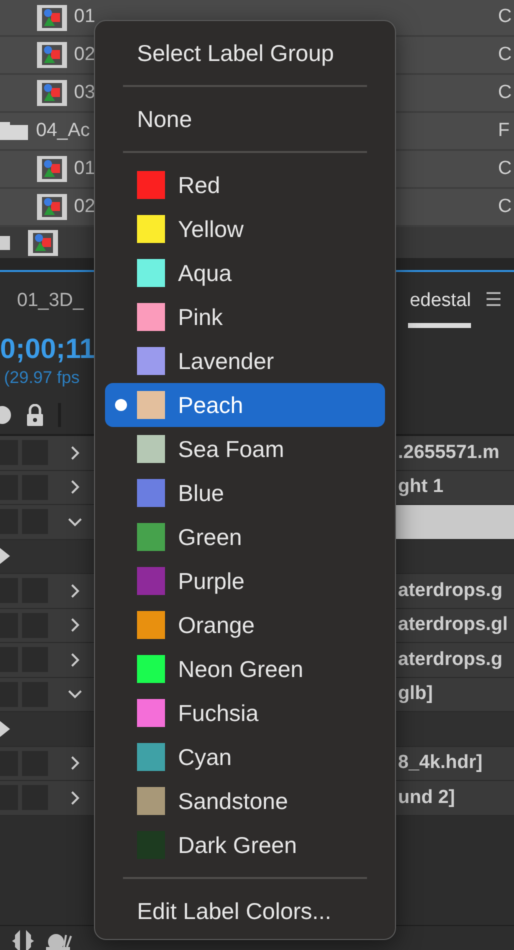 The width and height of the screenshot is (514, 950). Describe the element at coordinates (245, 757) in the screenshot. I see `menu-item: Cyan` at that location.